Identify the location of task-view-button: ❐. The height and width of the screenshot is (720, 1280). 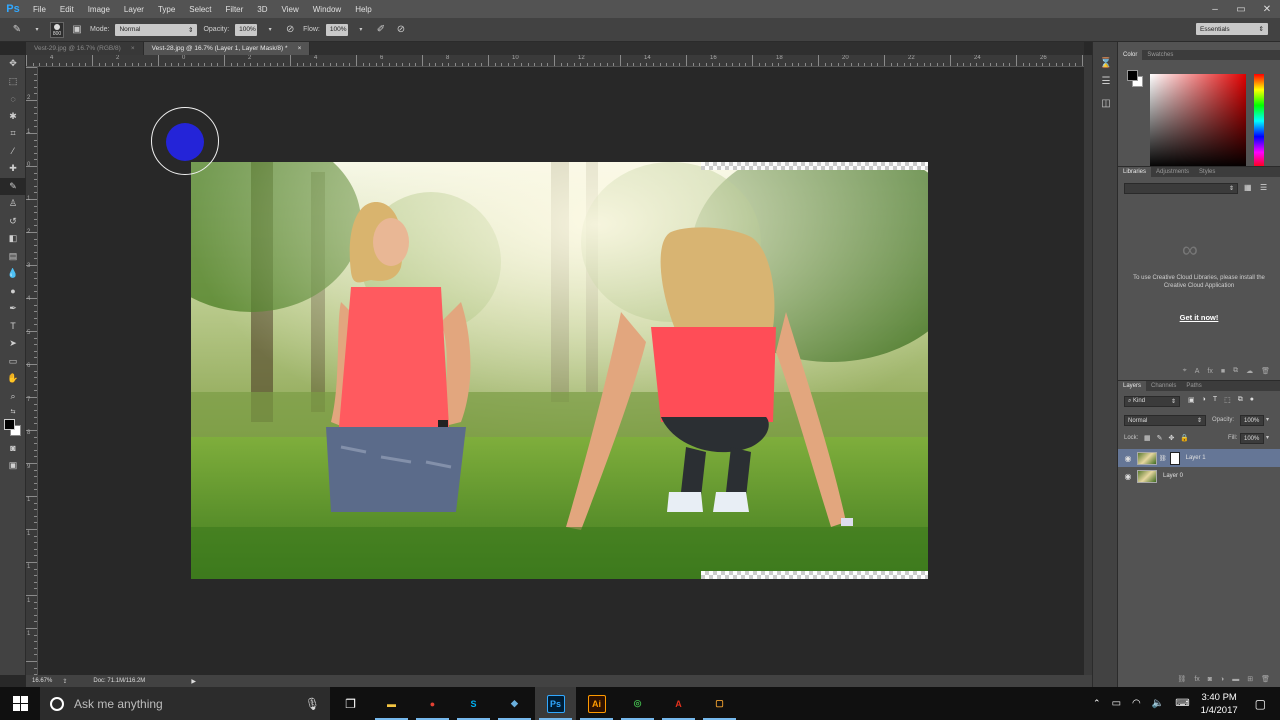
(350, 703).